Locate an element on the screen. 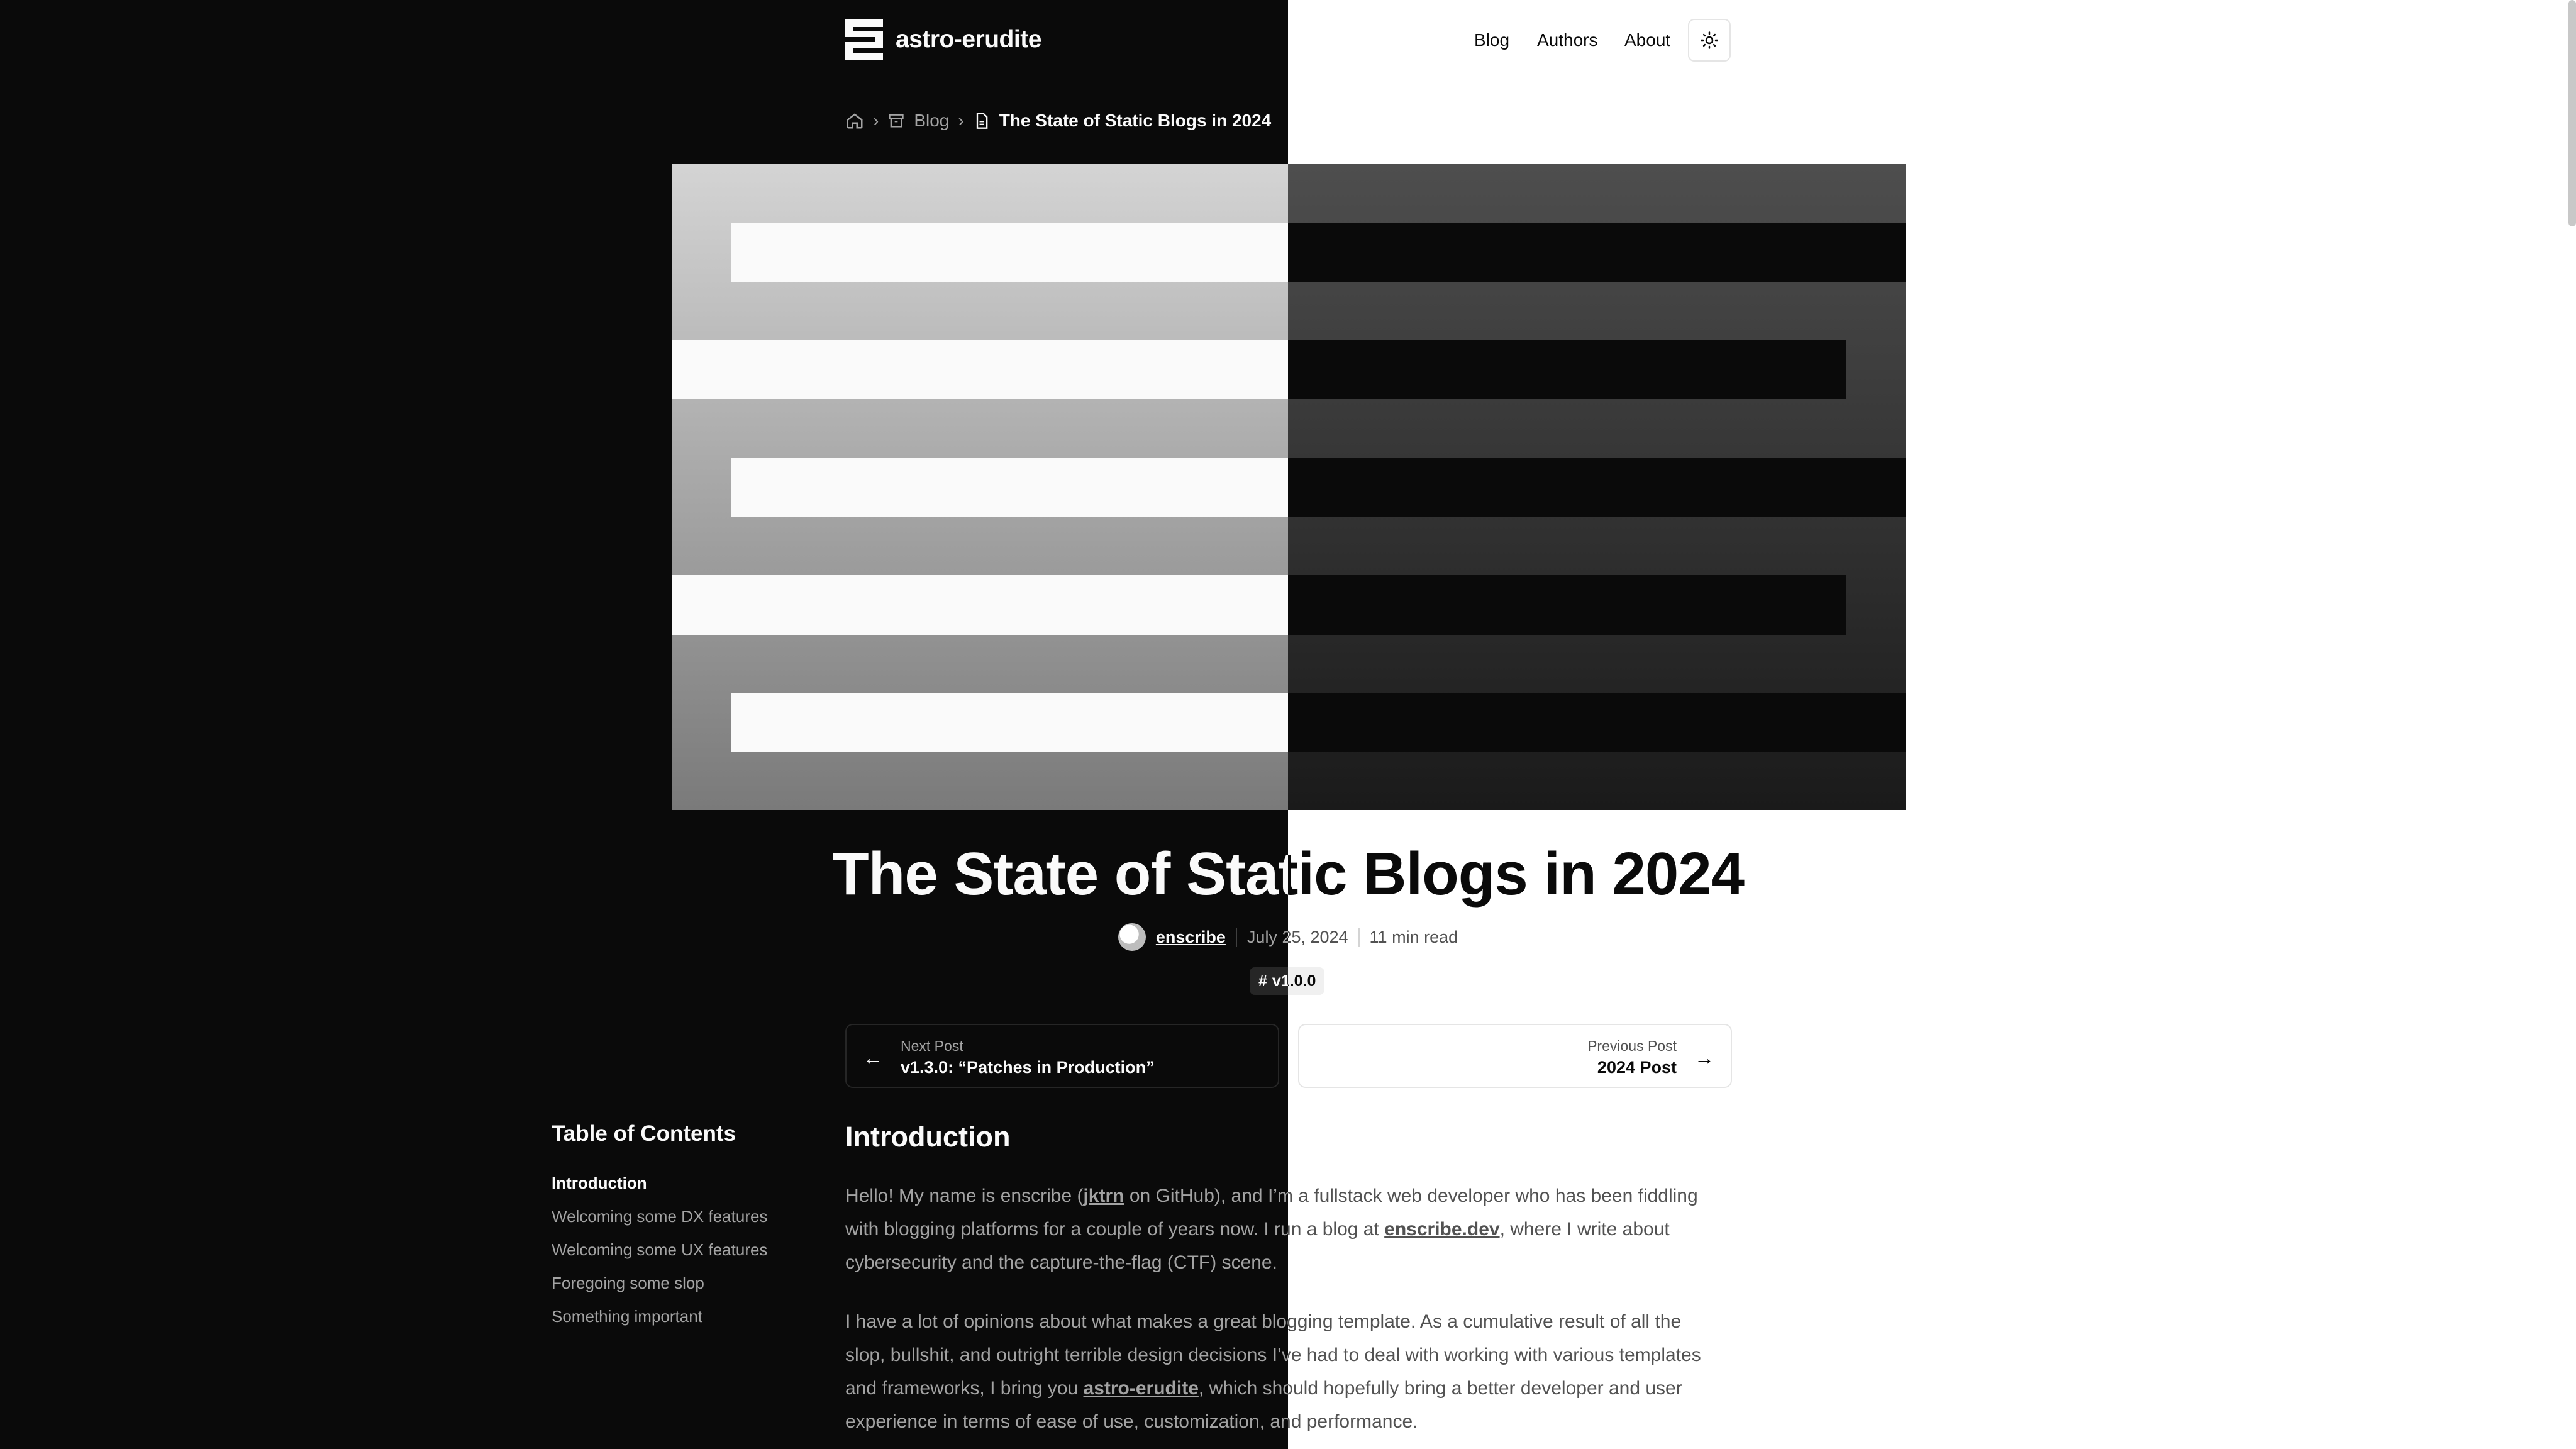 The image size is (2576, 1449). author-link: enscribe is located at coordinates (1191, 937).